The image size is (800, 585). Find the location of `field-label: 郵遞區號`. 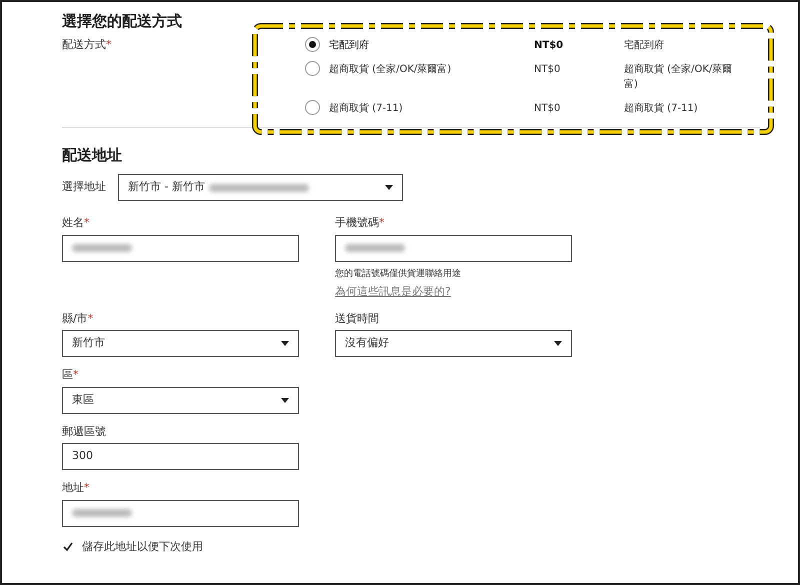

field-label: 郵遞區號 is located at coordinates (84, 432).